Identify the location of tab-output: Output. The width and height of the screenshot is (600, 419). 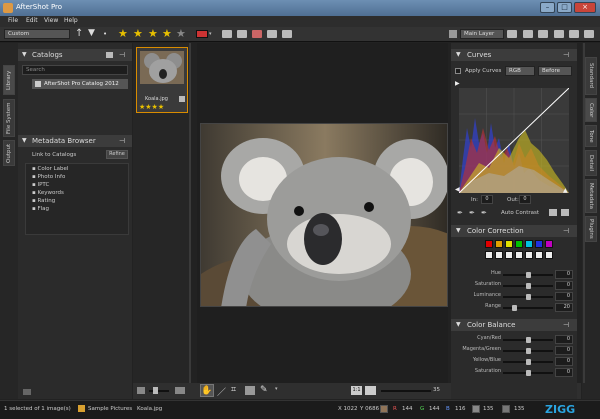
(9, 153).